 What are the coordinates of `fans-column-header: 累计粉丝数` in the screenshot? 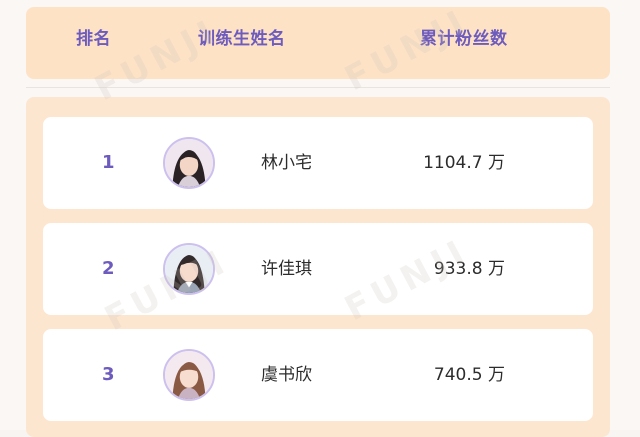 It's located at (464, 39).